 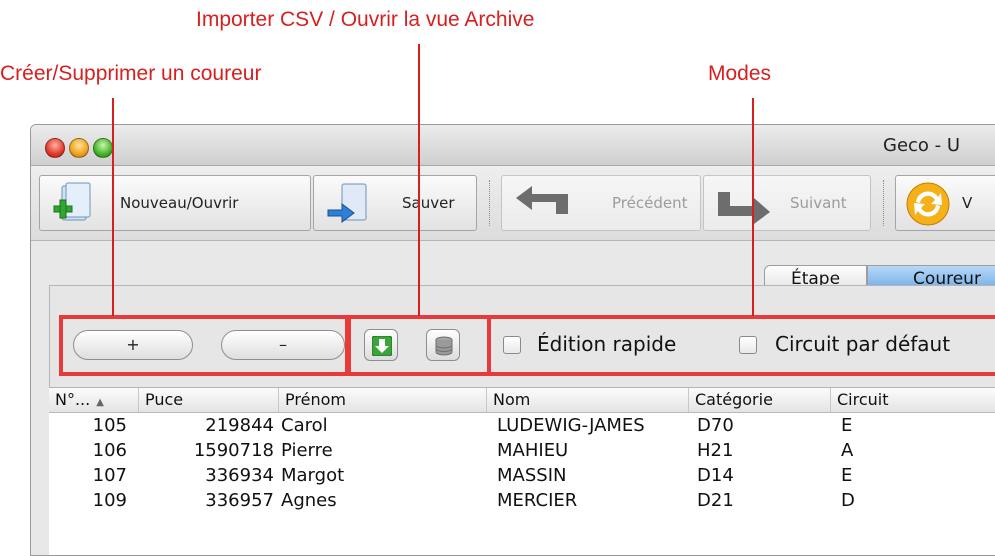 What do you see at coordinates (383, 400) in the screenshot?
I see `column-header-prenom: Prénom` at bounding box center [383, 400].